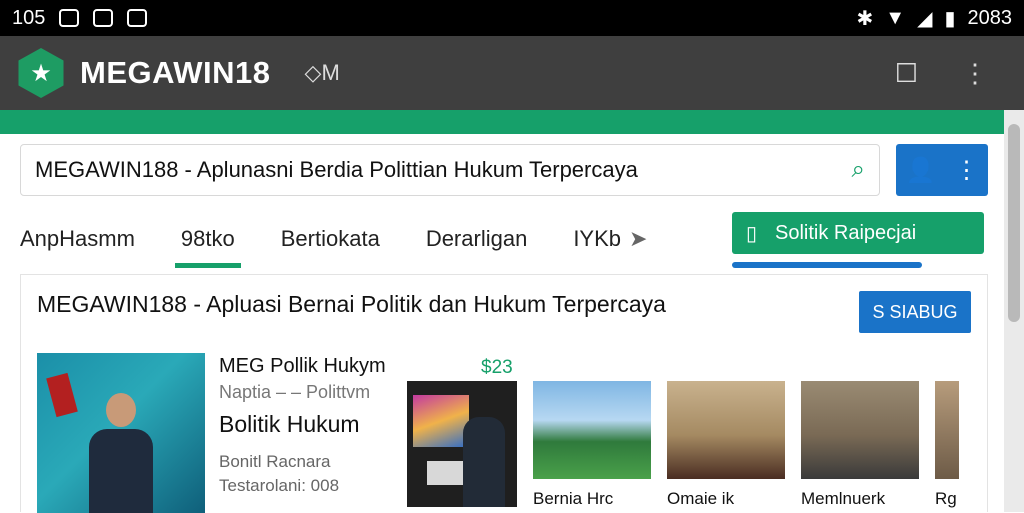 The width and height of the screenshot is (1024, 513). I want to click on thumbnail-caption: Rg, so click(946, 498).